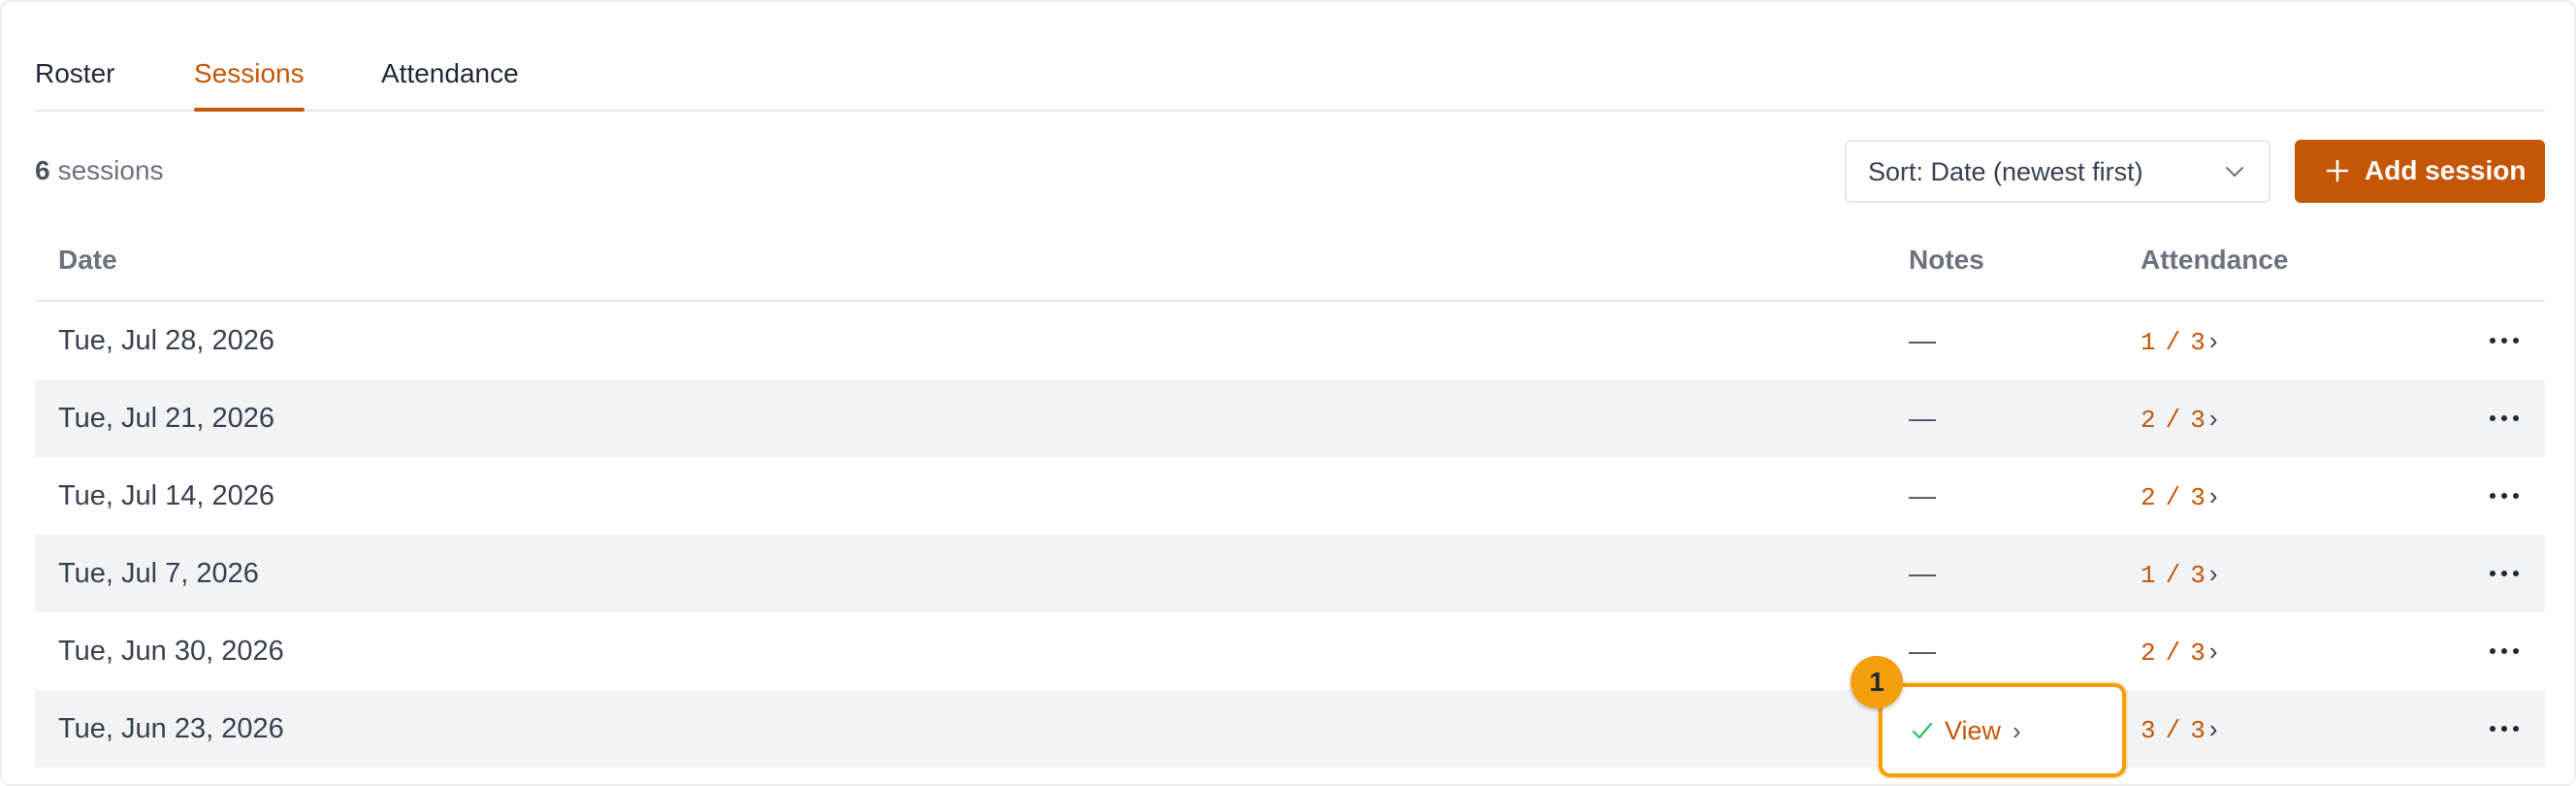 The width and height of the screenshot is (2576, 786). What do you see at coordinates (249, 84) in the screenshot?
I see `tab-sessions: Sessions` at bounding box center [249, 84].